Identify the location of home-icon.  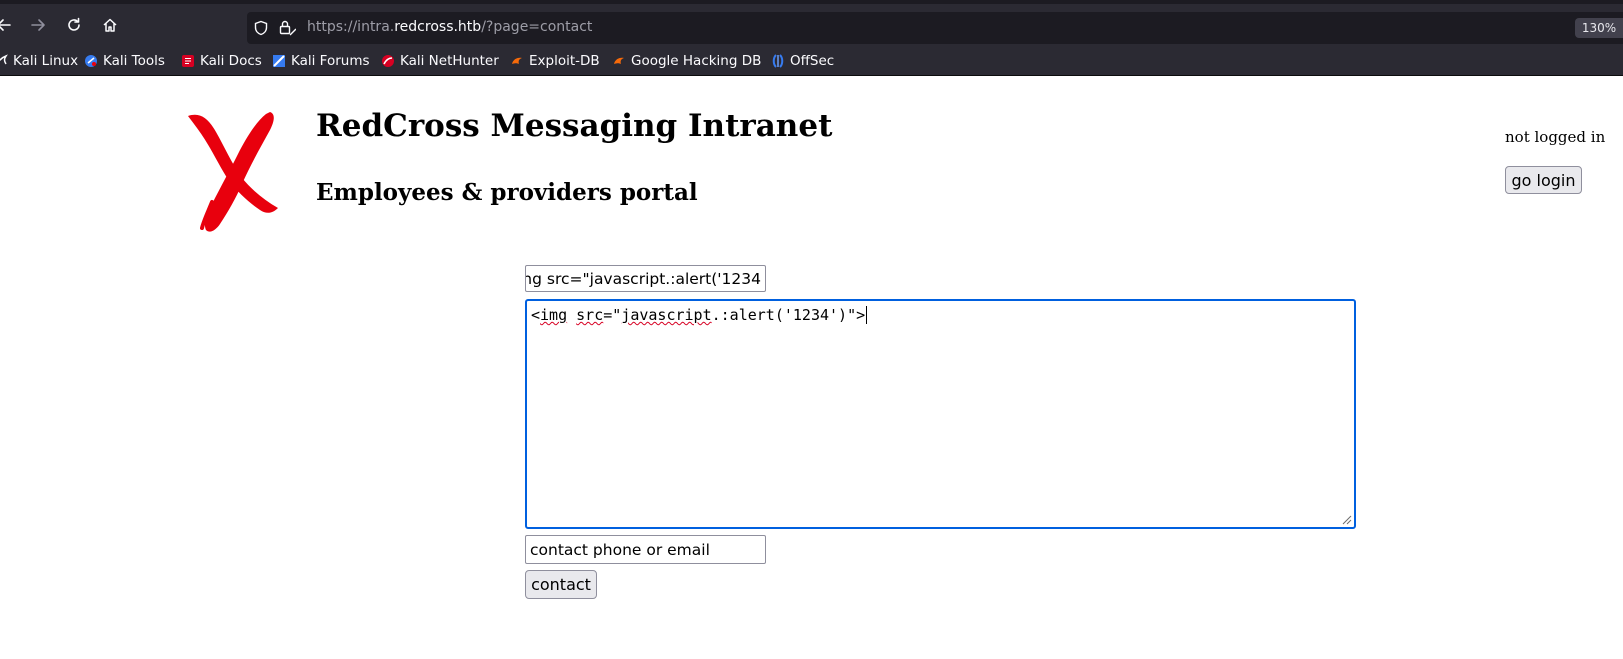
(110, 25).